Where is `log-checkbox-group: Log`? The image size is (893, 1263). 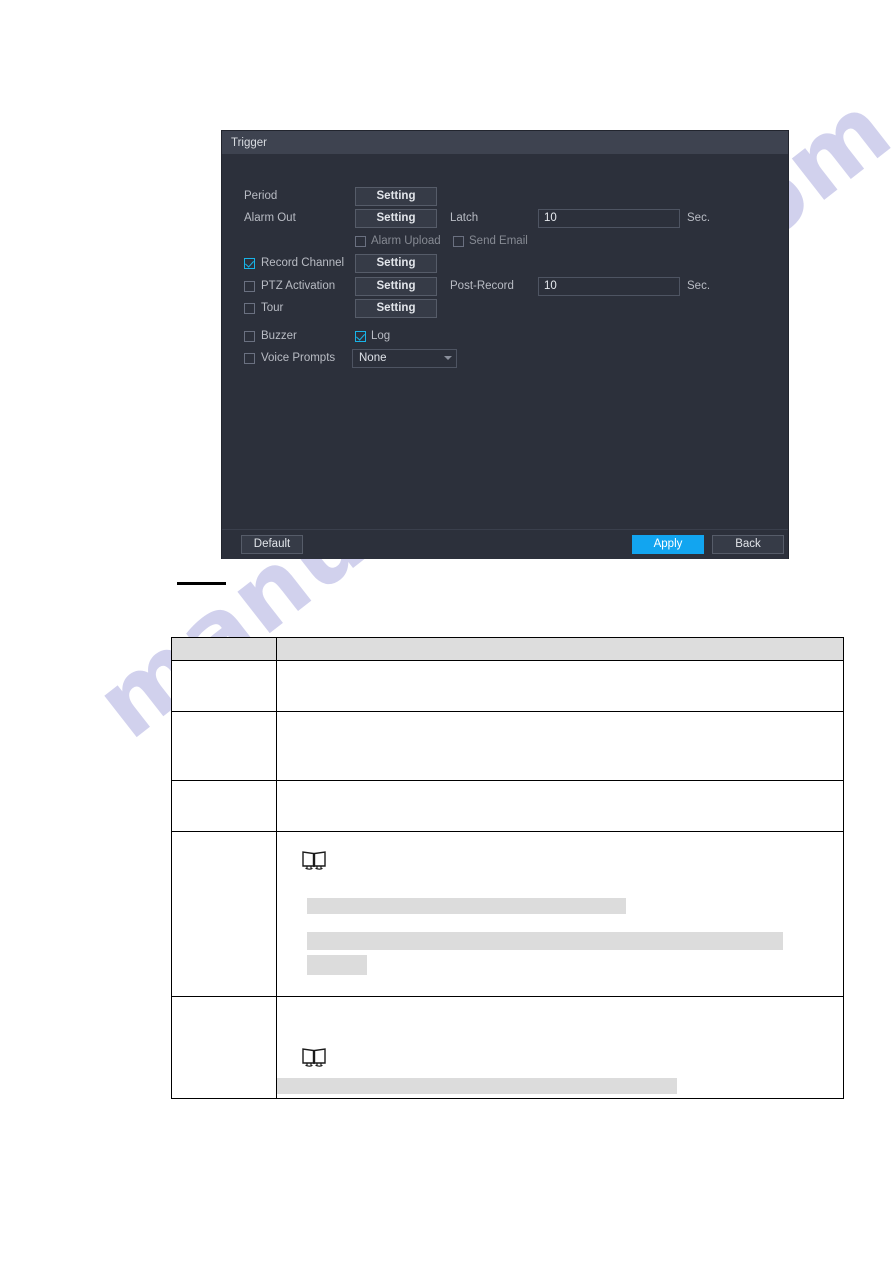
log-checkbox-group: Log is located at coordinates (372, 336).